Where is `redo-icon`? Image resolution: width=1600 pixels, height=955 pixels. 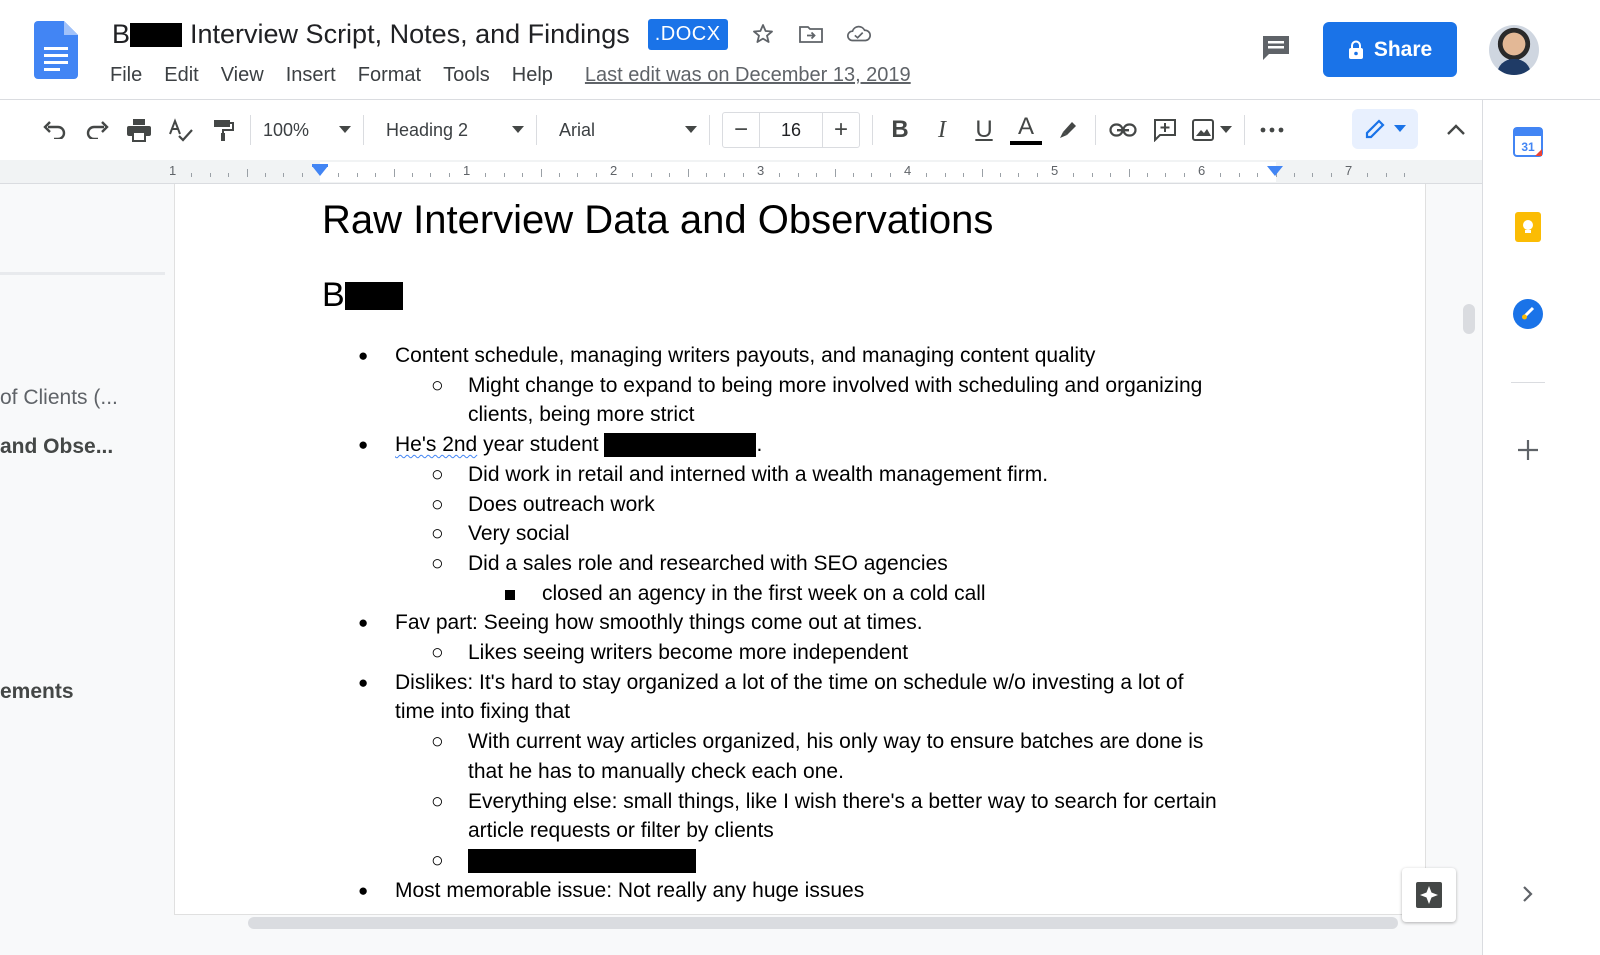
redo-icon is located at coordinates (97, 130).